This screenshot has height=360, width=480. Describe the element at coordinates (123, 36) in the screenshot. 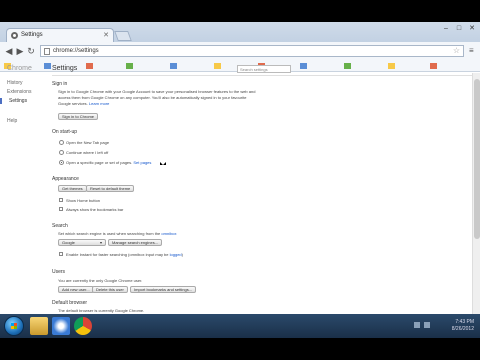

I see `new-tab-button` at that location.